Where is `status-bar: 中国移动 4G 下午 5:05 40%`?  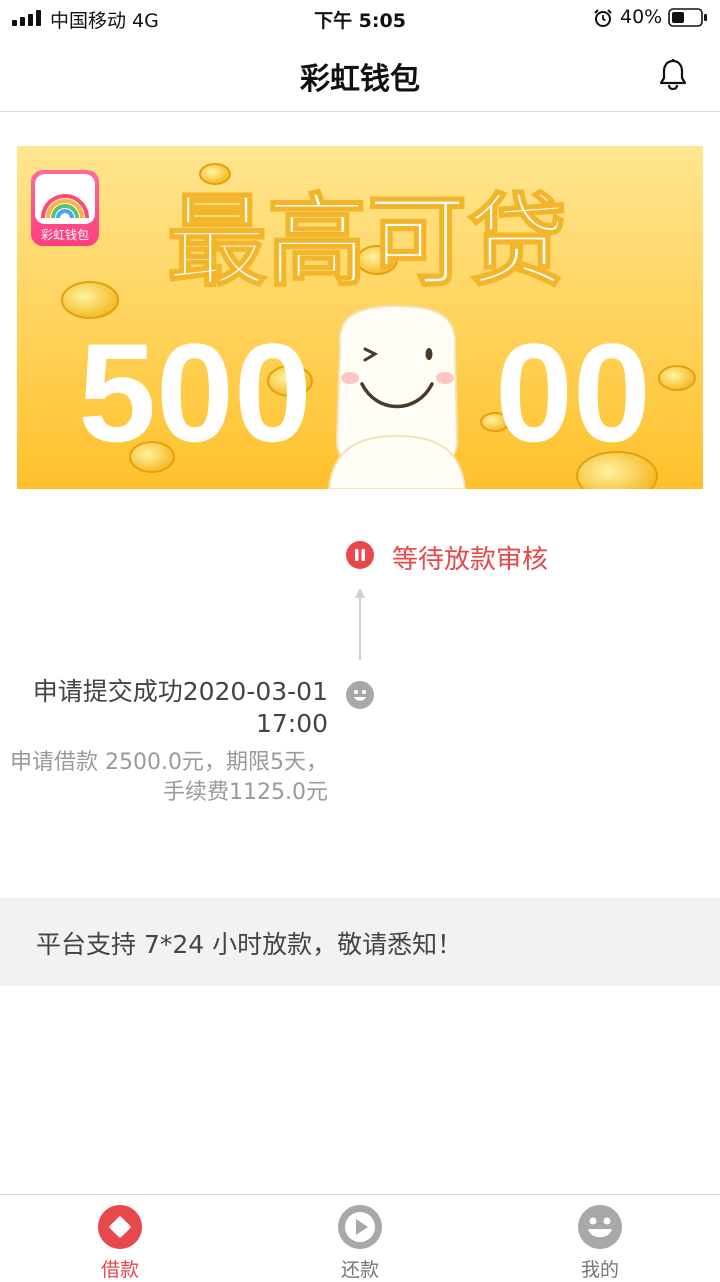
status-bar: 中国移动 4G 下午 5:05 40% is located at coordinates (360, 18).